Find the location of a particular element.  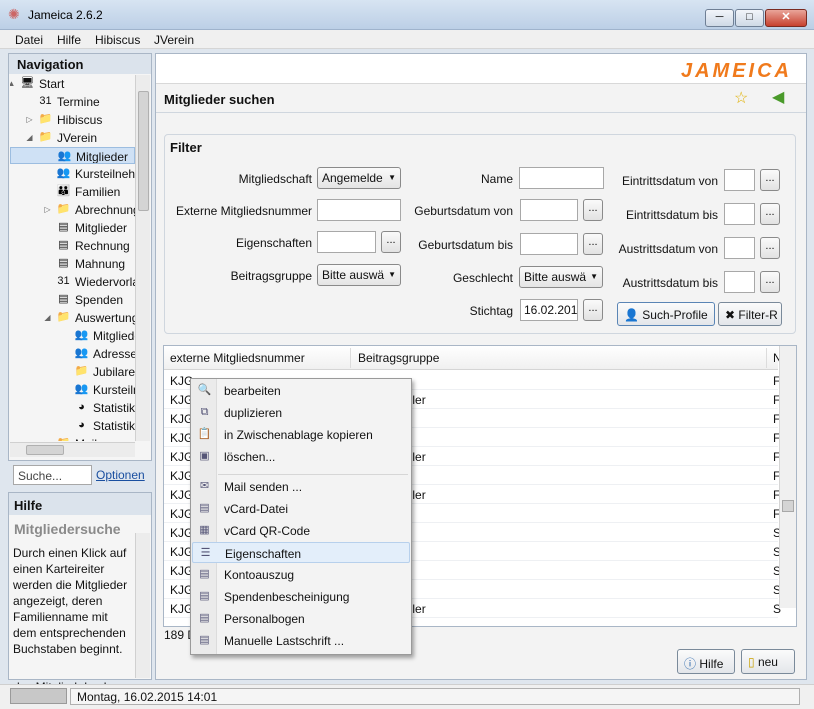

beitragsgruppe-label: Beitragsgruppe is located at coordinates (271, 276).